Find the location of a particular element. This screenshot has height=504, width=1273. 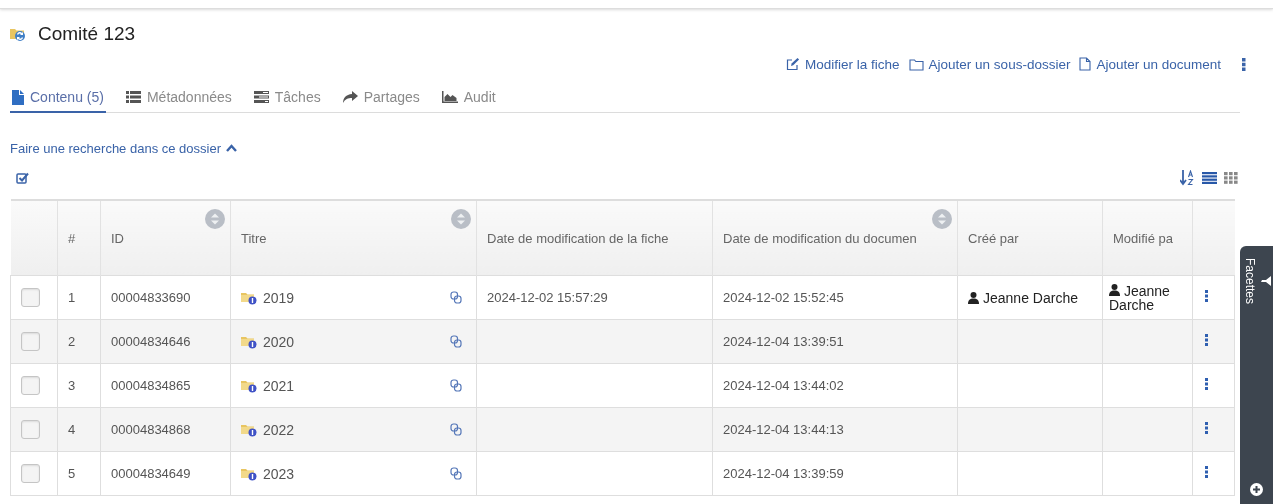

date-cell: 2024-12-04 13:44:13 is located at coordinates (783, 429).